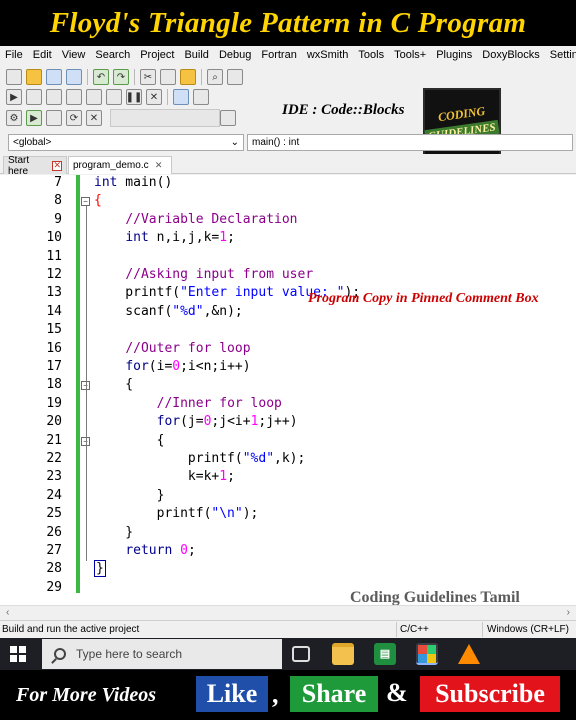 This screenshot has width=576, height=720. Describe the element at coordinates (568, 612) in the screenshot. I see `scroll-right-icon: ›` at that location.